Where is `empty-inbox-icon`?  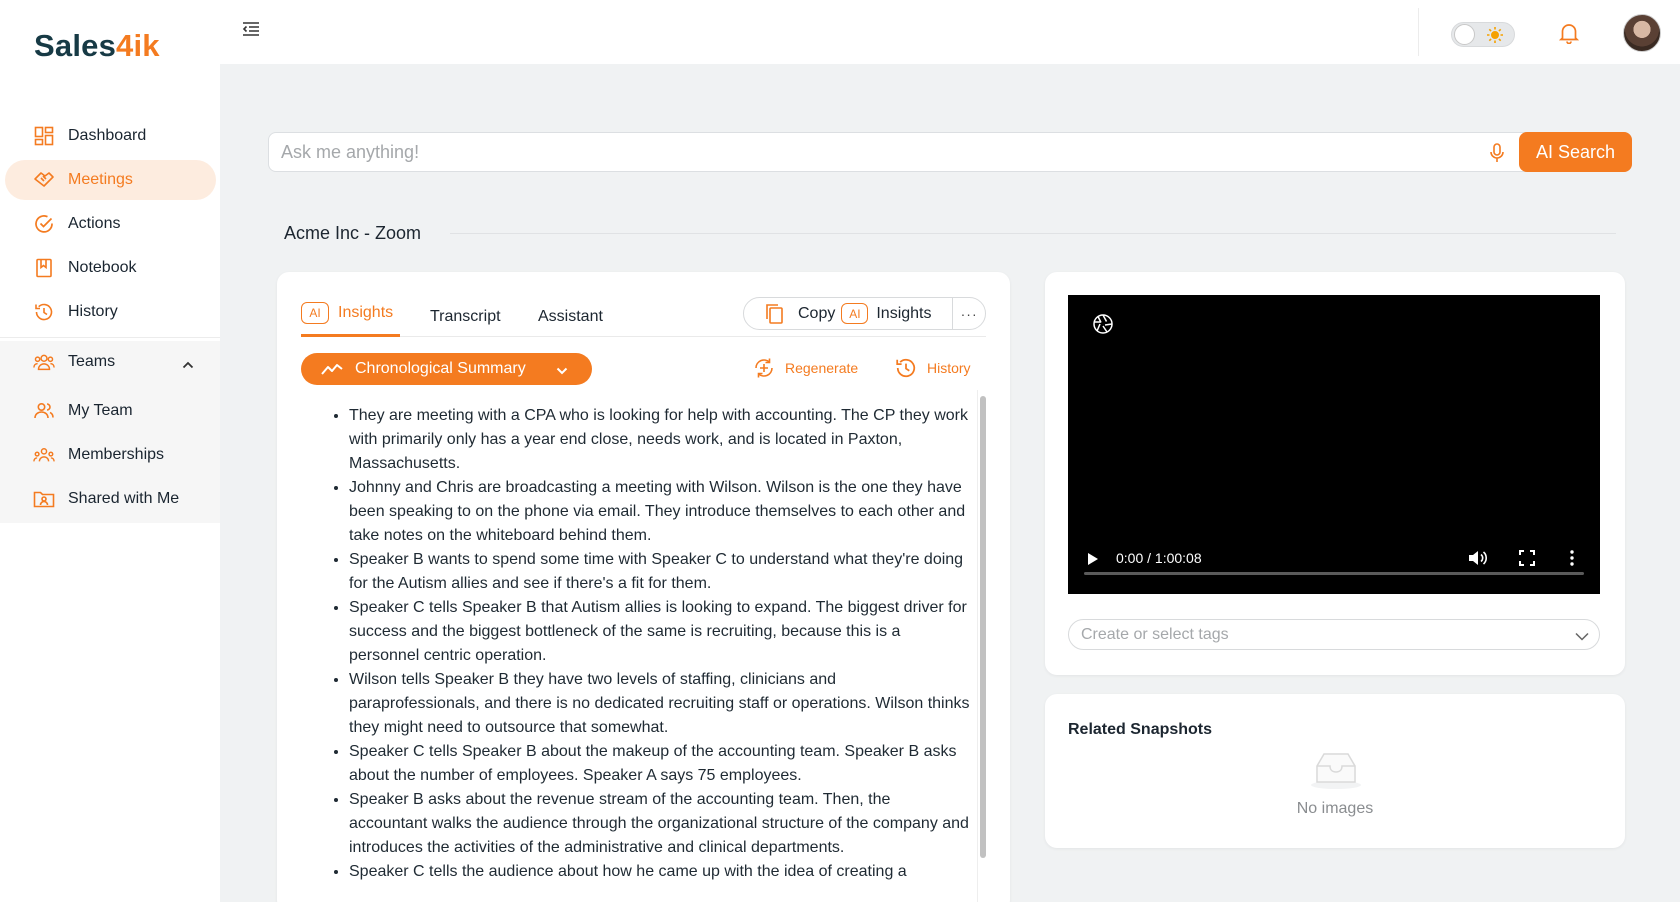
empty-inbox-icon is located at coordinates (1336, 772).